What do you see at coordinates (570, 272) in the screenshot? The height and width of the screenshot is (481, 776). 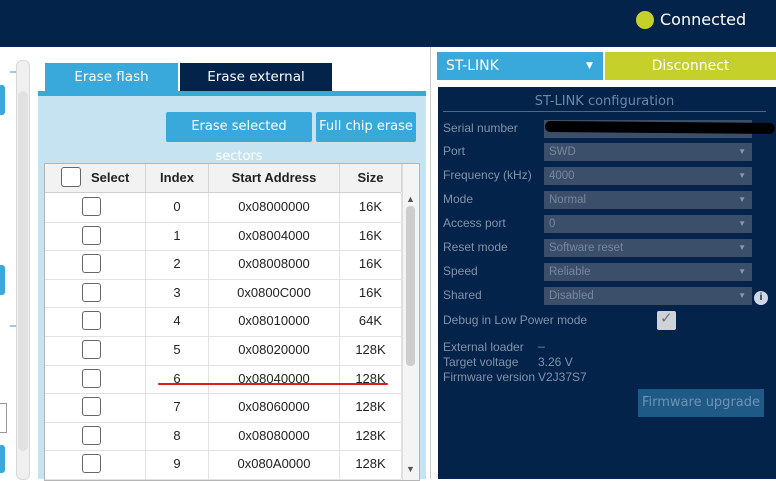 I see `speed-value: Reliable` at bounding box center [570, 272].